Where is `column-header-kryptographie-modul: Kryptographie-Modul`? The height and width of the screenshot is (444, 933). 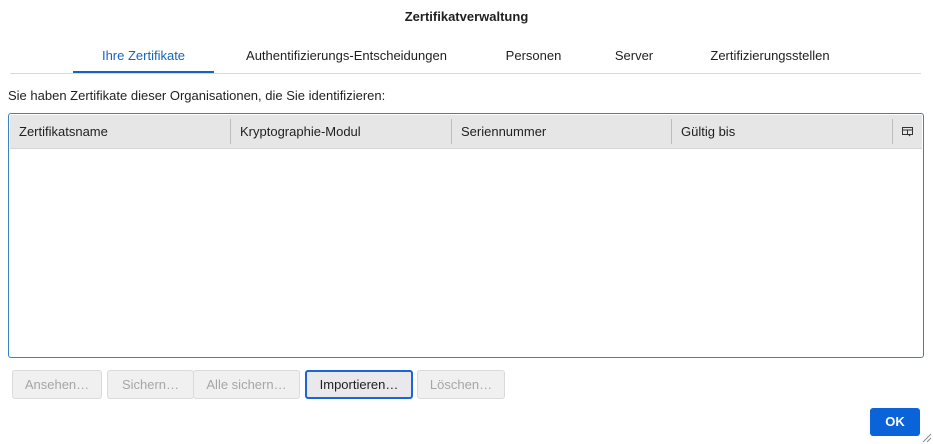
column-header-kryptographie-modul: Kryptographie-Modul is located at coordinates (341, 131).